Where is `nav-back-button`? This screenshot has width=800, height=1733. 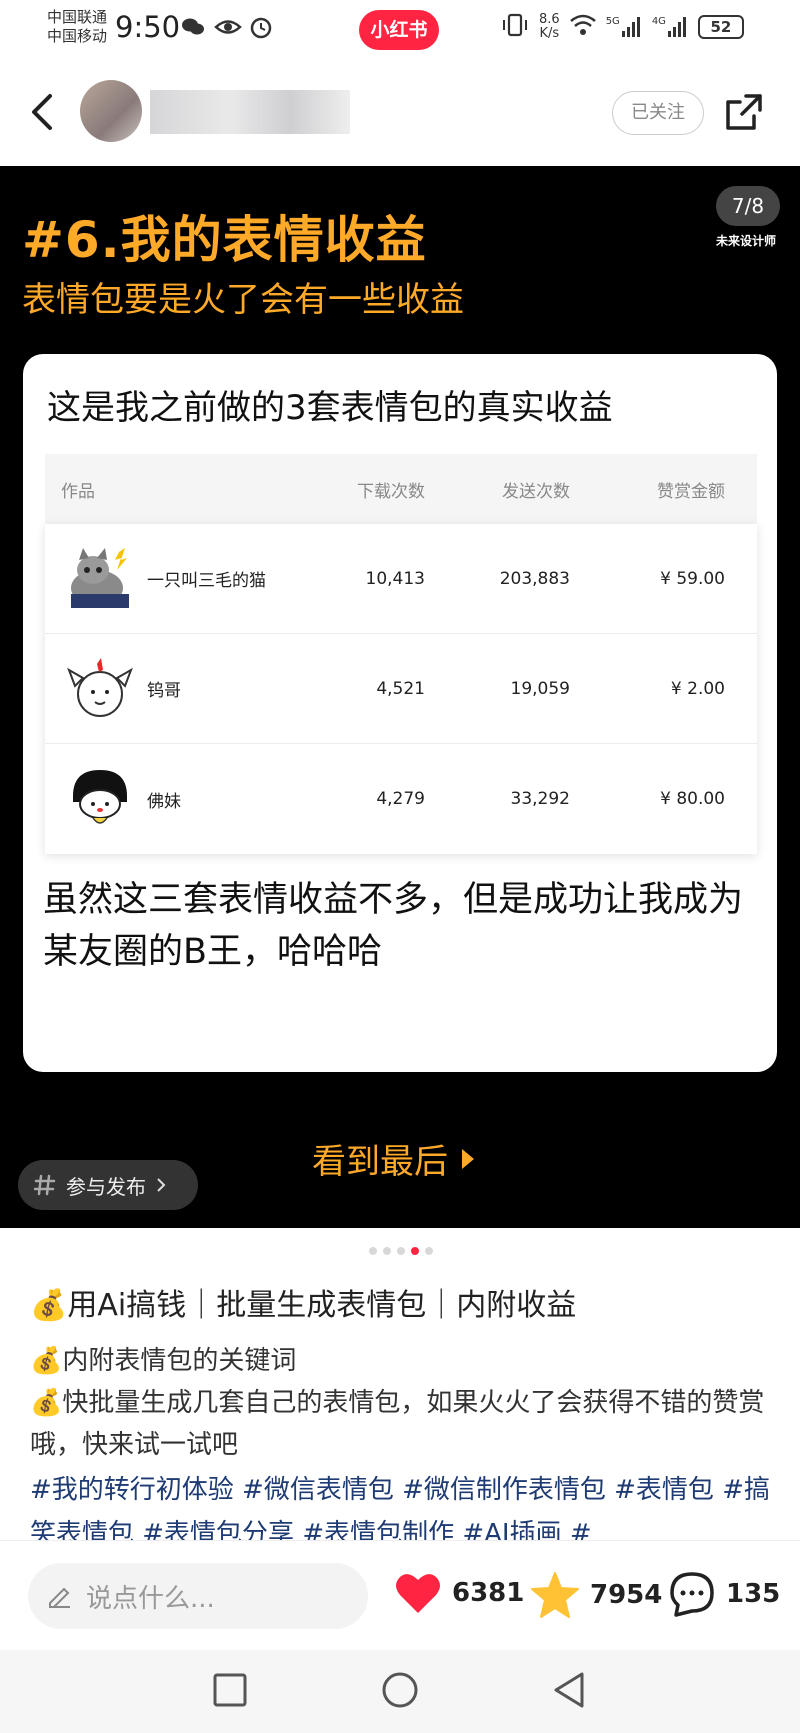
nav-back-button is located at coordinates (570, 1690).